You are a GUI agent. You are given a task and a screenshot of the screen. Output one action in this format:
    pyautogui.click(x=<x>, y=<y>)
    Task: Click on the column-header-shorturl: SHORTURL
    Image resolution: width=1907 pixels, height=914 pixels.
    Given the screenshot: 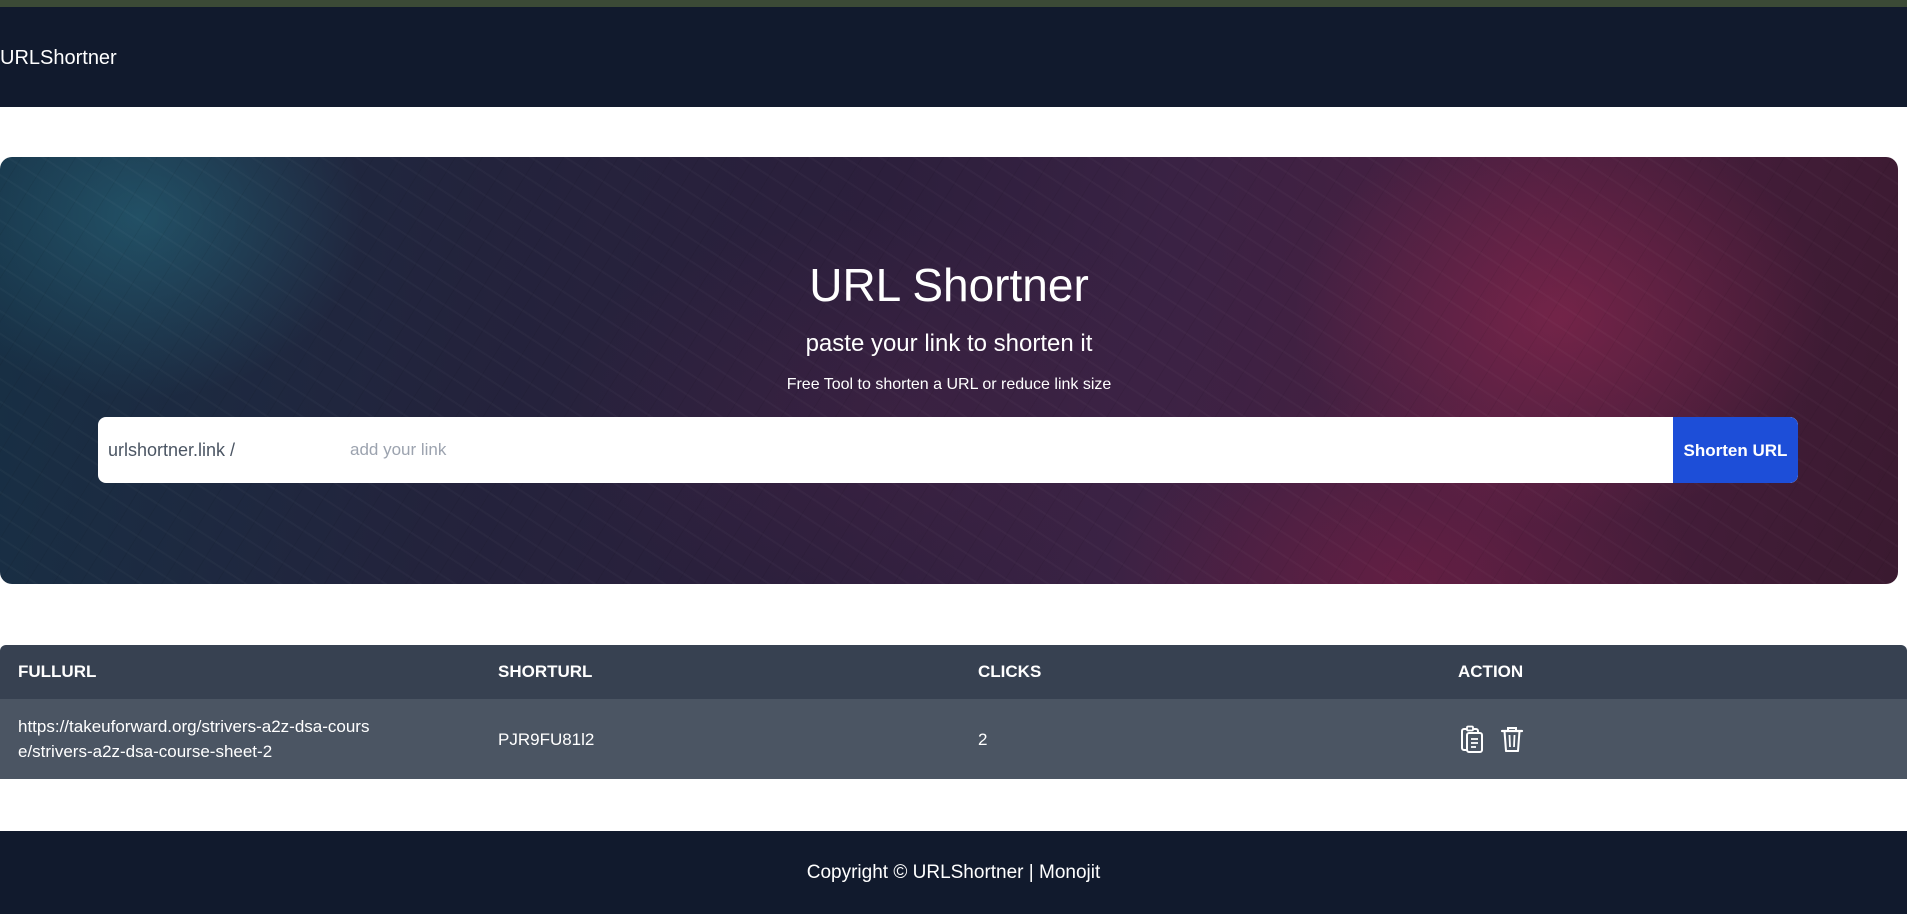 What is the action you would take?
    pyautogui.click(x=545, y=671)
    